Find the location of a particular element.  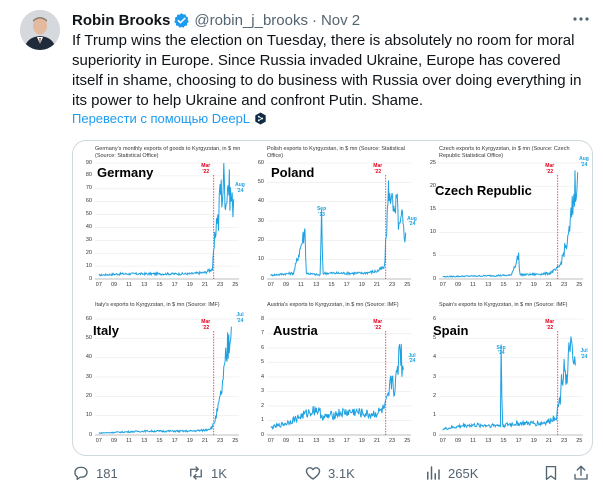

country-label: Germany is located at coordinates (125, 172).